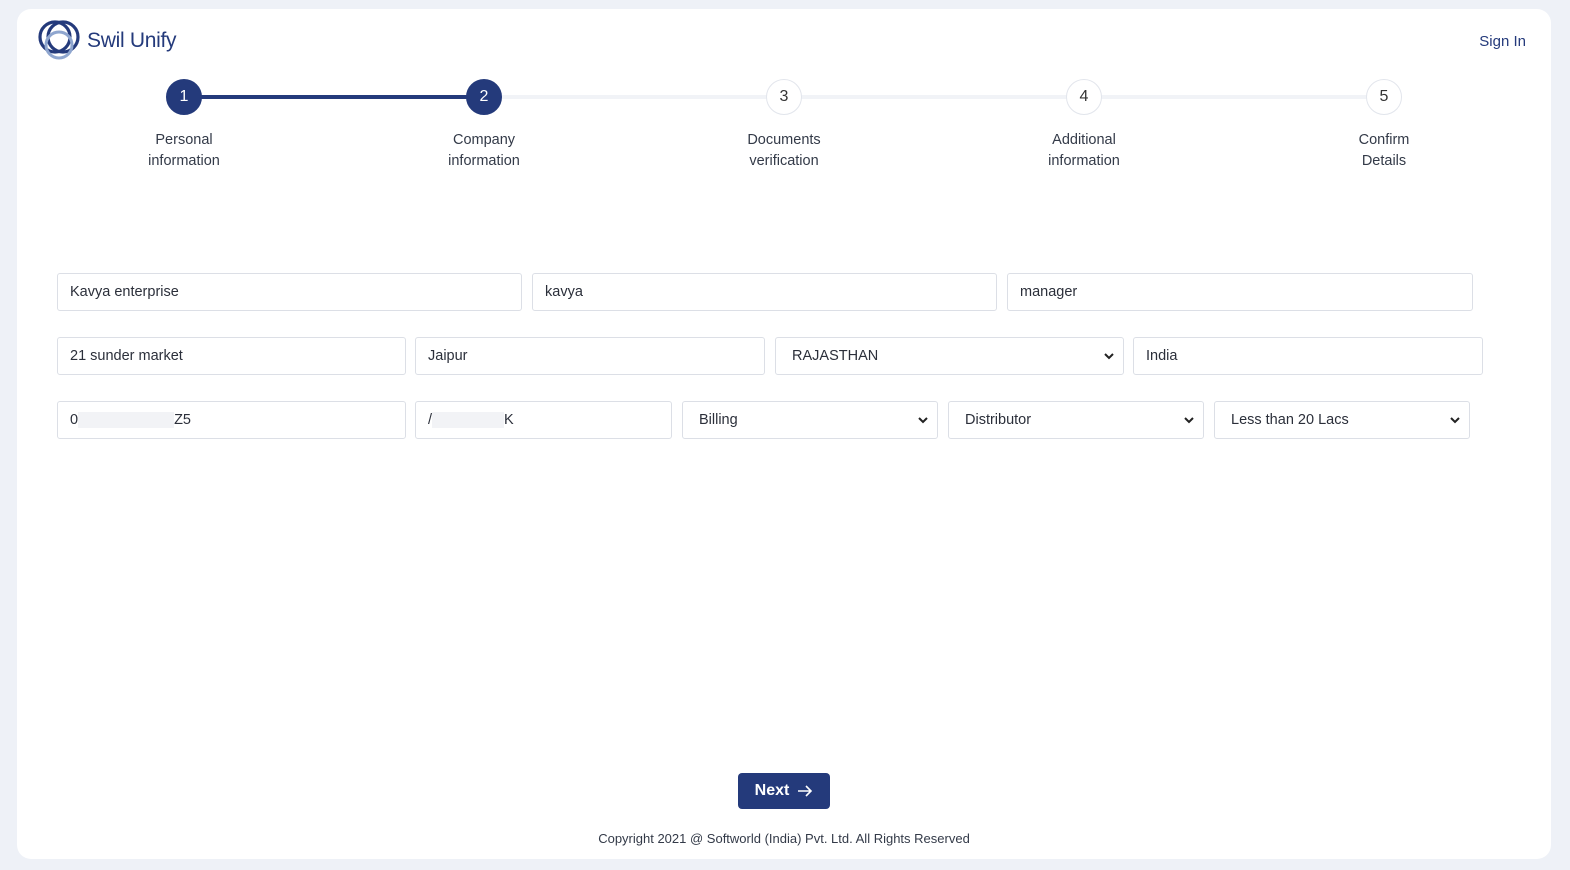 The width and height of the screenshot is (1570, 870). What do you see at coordinates (484, 150) in the screenshot?
I see `step-label: Company information` at bounding box center [484, 150].